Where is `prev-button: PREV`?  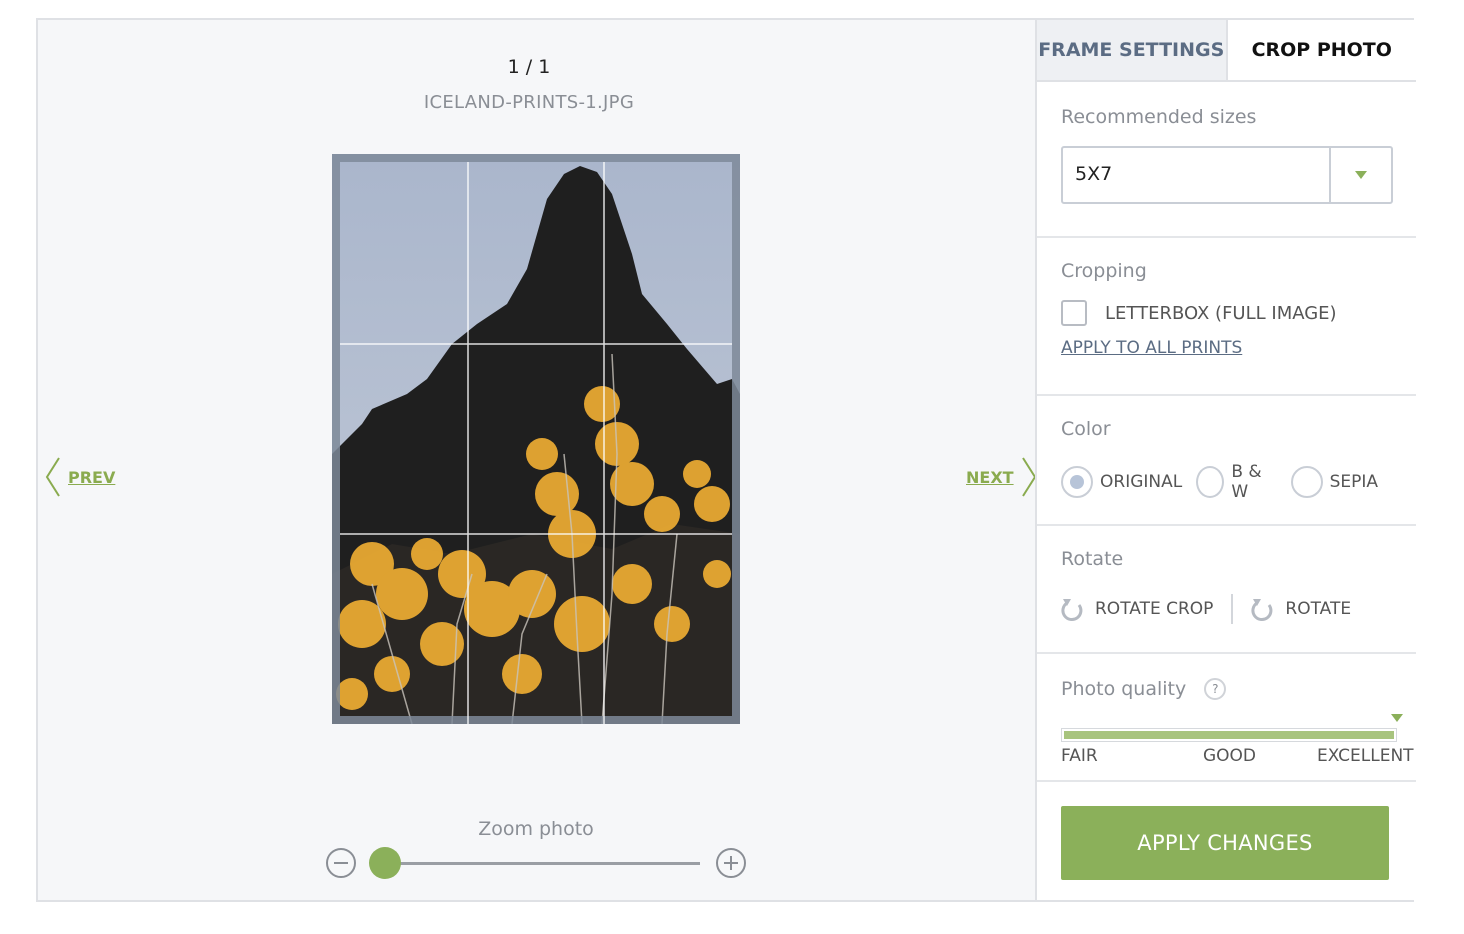
prev-button: PREV is located at coordinates (79, 477).